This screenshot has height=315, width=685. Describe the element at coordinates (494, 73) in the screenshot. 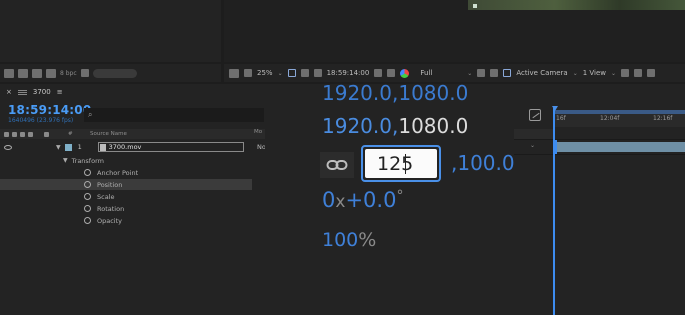

I see `transparency-grid-icon` at that location.